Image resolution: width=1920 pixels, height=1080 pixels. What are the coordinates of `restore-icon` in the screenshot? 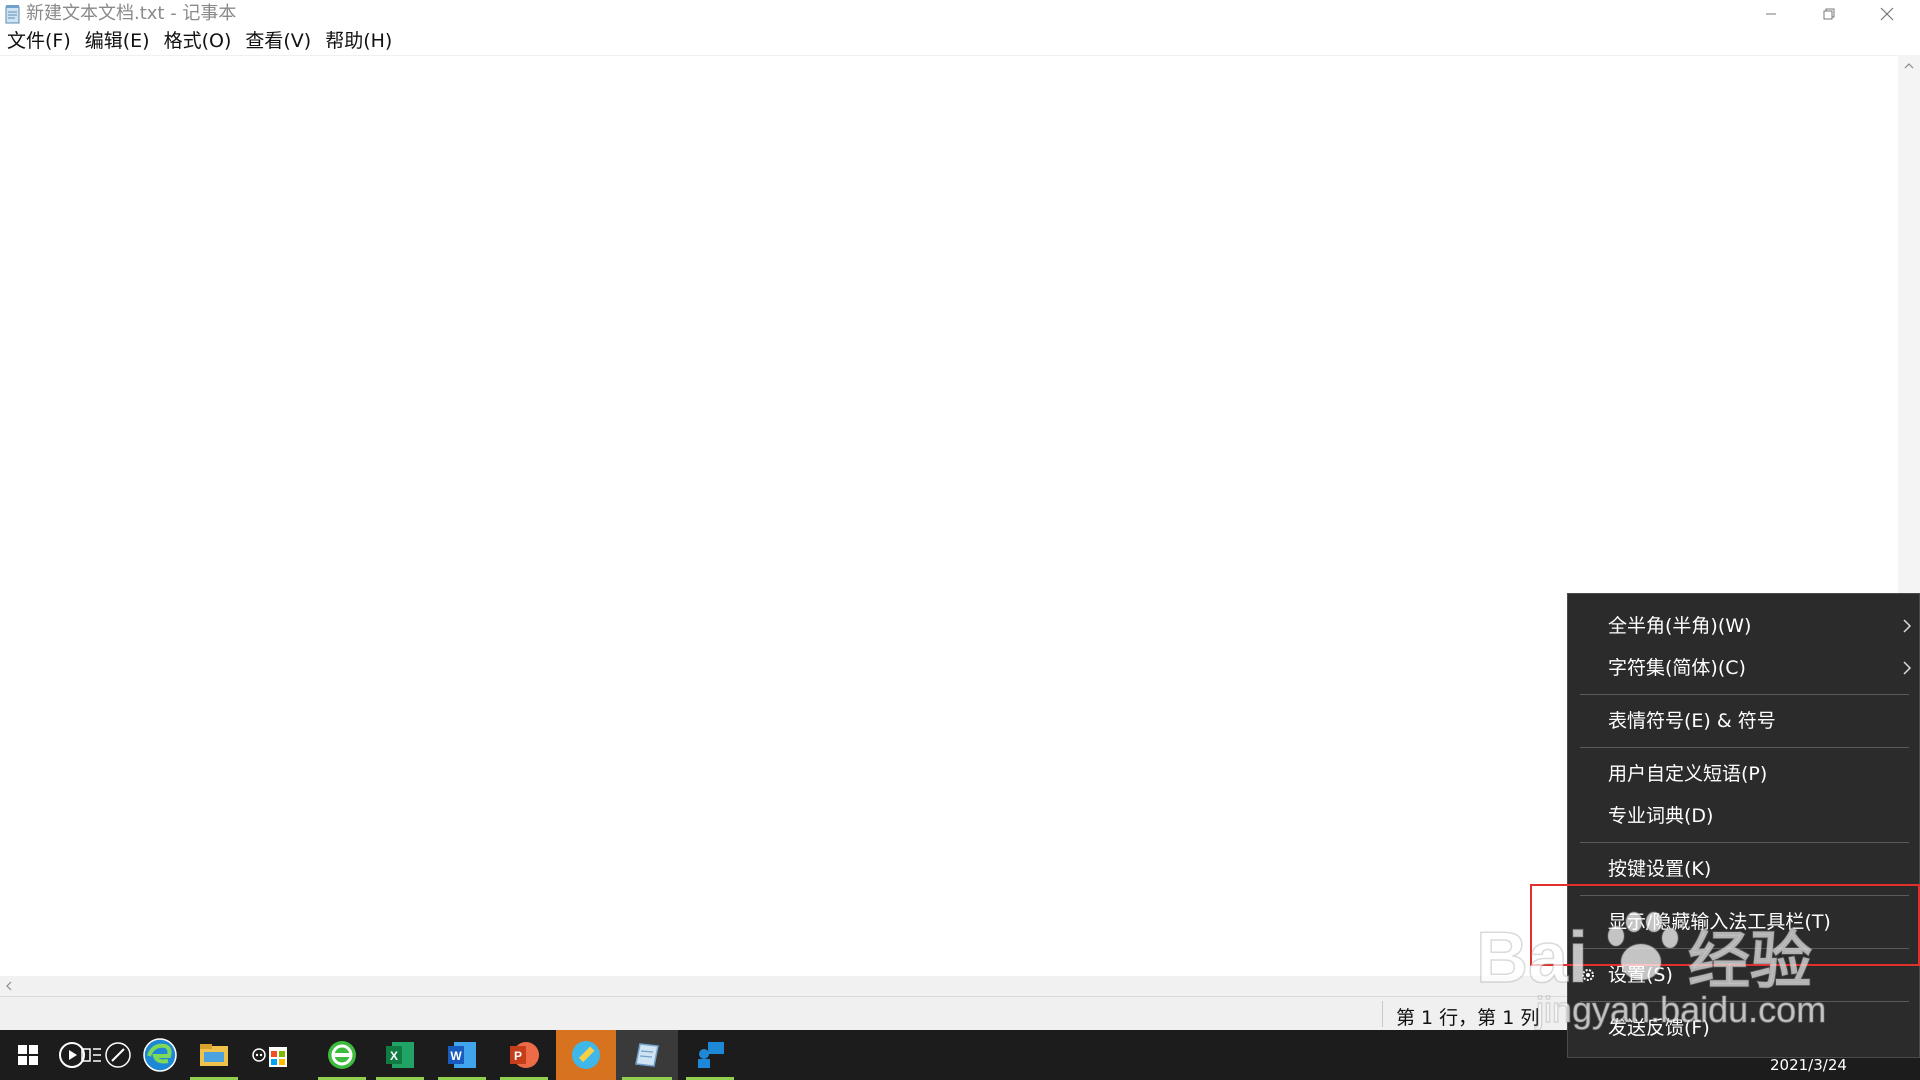 It's located at (1829, 14).